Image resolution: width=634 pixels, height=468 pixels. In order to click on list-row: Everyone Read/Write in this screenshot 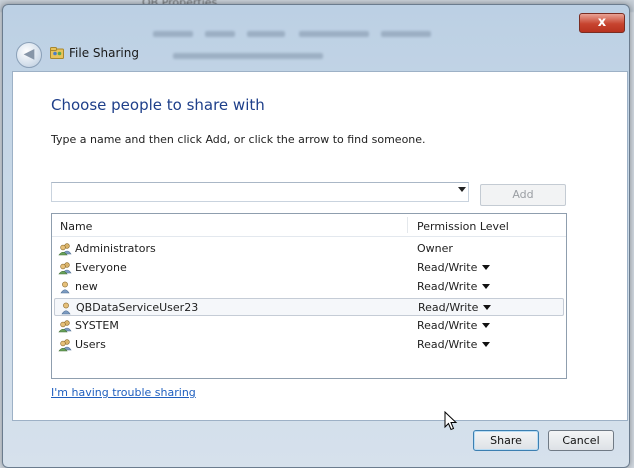, I will do `click(309, 268)`.